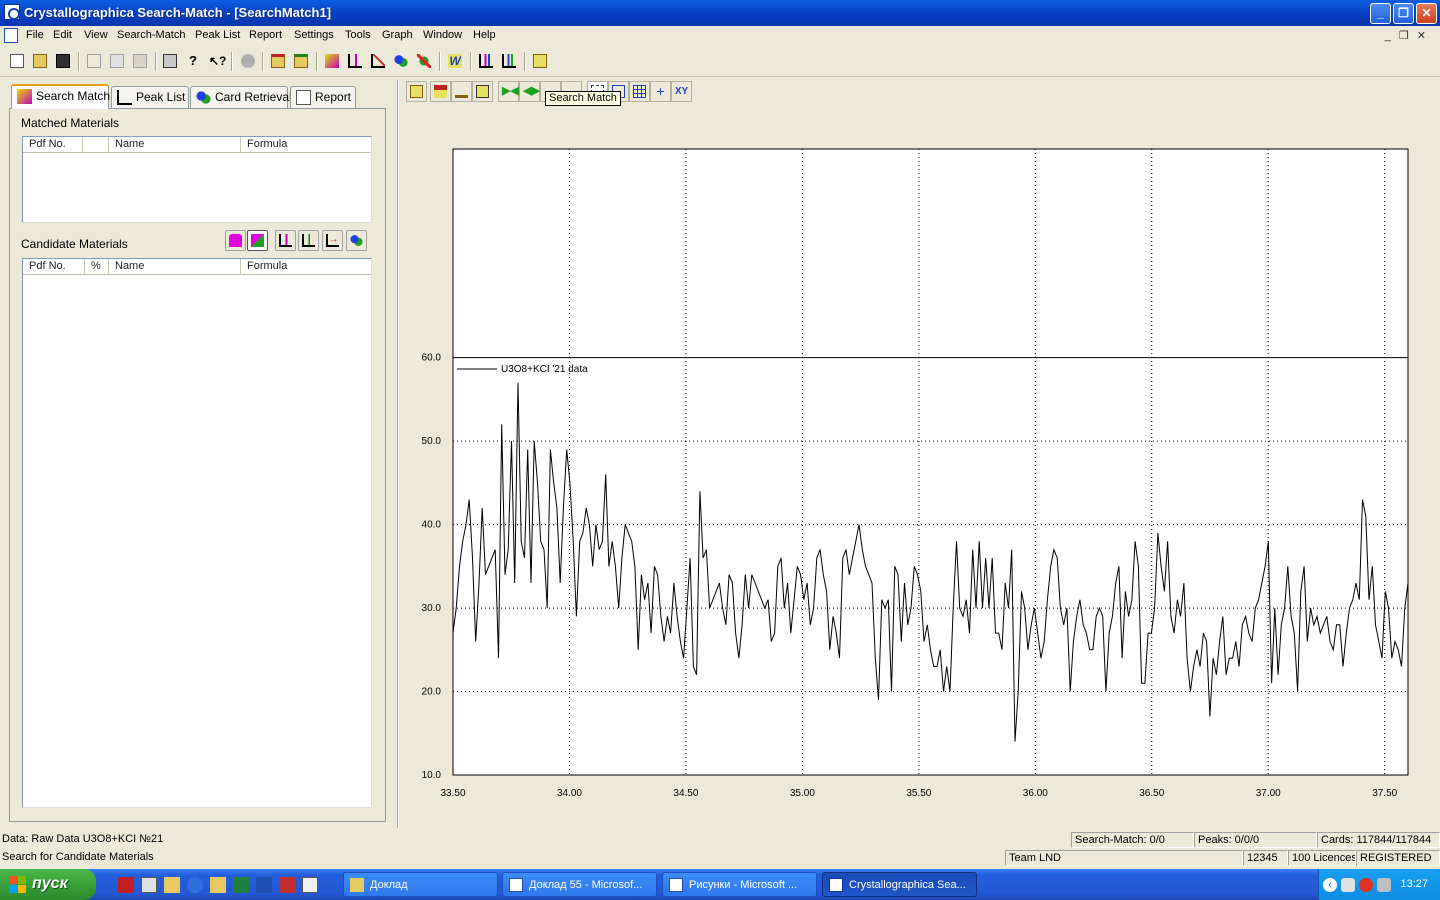  What do you see at coordinates (126, 885) in the screenshot?
I see `quicklaunch-app-icon` at bounding box center [126, 885].